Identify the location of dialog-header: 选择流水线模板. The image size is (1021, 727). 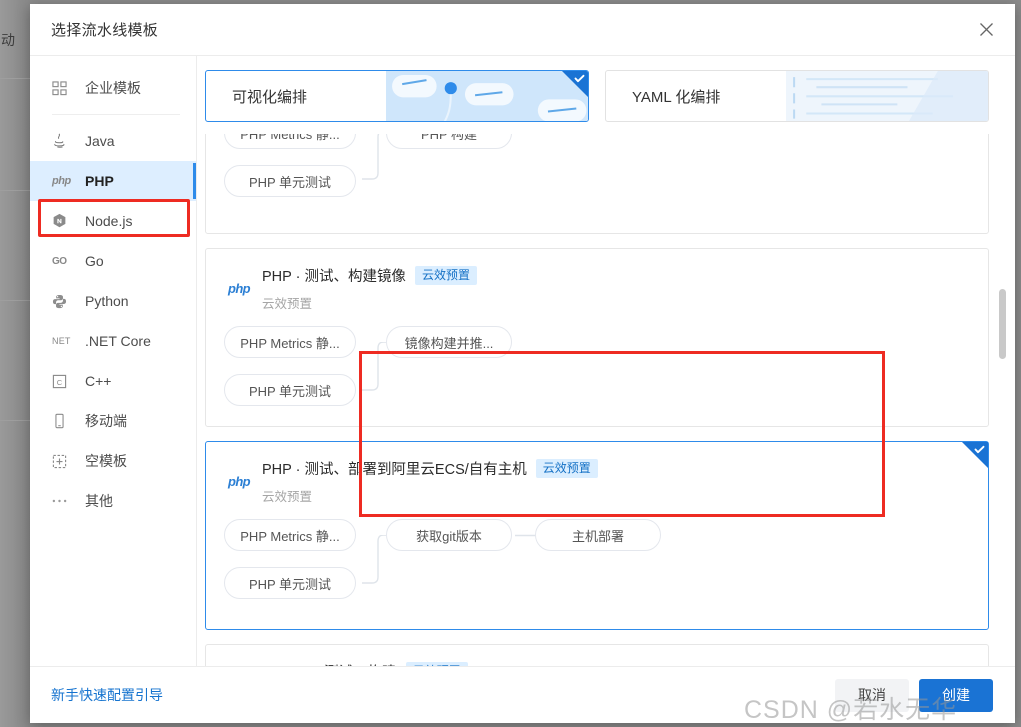
(522, 30).